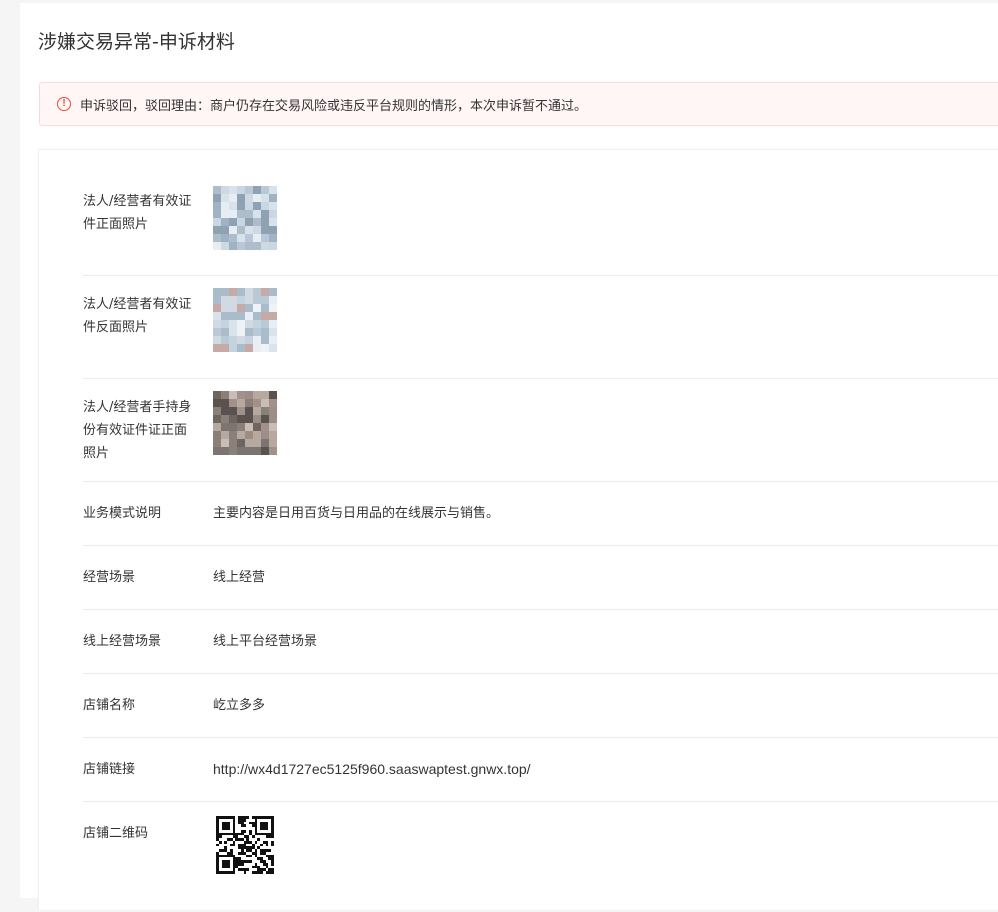 This screenshot has width=998, height=912. I want to click on field-row-id-back: 法人/经营者有效证件反面照片, so click(540, 327).